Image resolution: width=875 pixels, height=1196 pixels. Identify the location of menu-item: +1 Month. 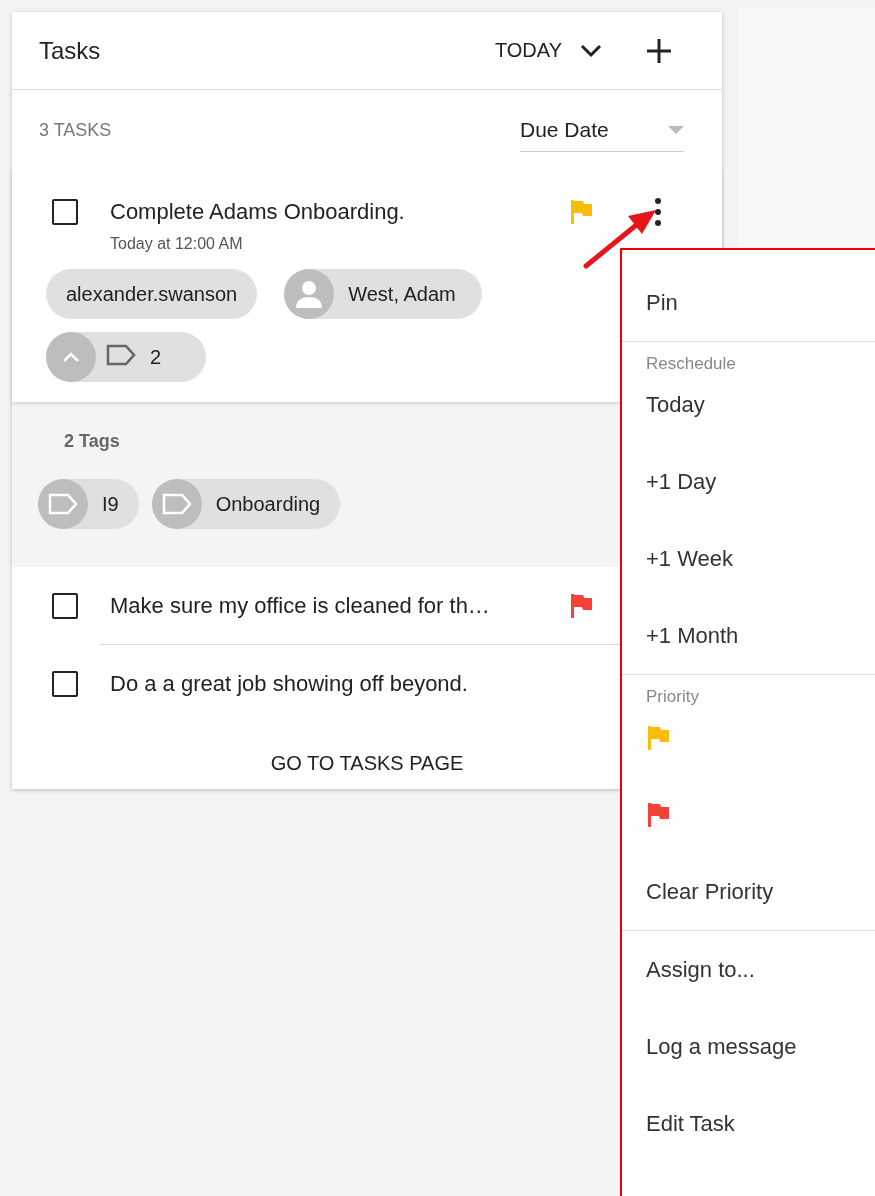
(748, 635).